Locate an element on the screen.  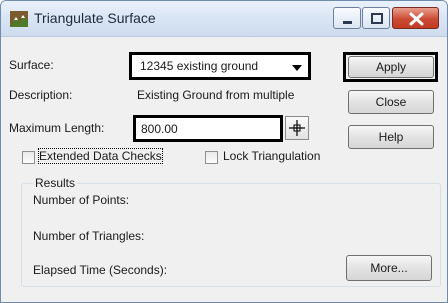
chevron-down-icon is located at coordinates (297, 68).